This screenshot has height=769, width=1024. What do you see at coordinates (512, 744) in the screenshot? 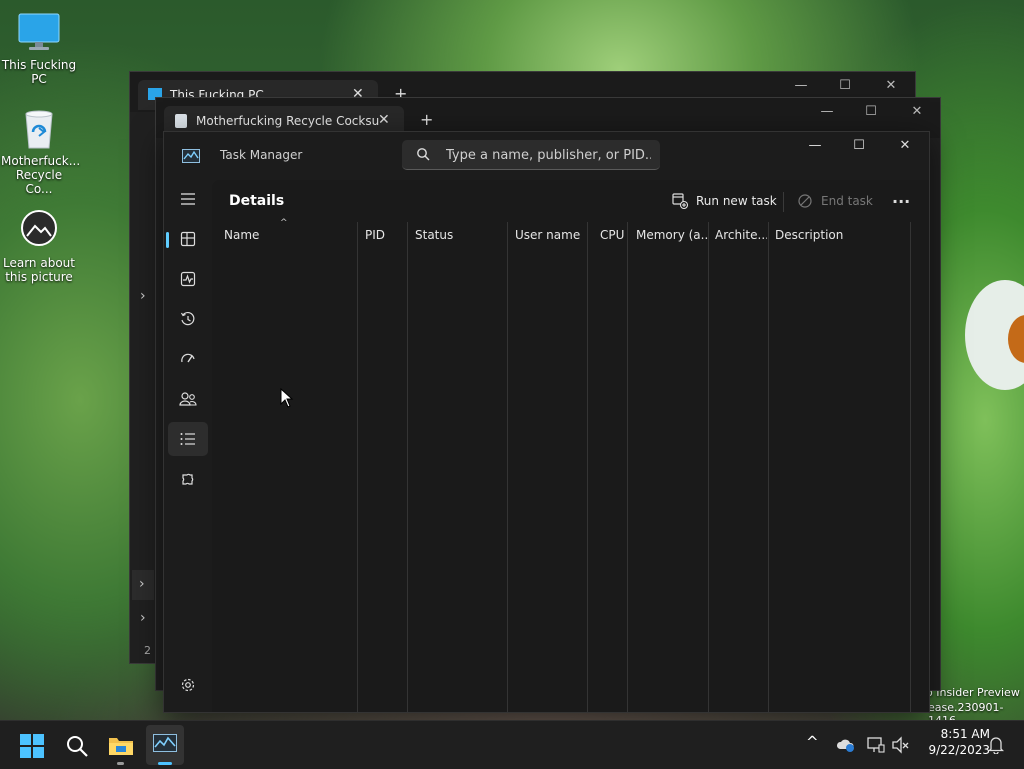
I see `taskbar: ^ 8:51 AM 9/22/2023` at bounding box center [512, 744].